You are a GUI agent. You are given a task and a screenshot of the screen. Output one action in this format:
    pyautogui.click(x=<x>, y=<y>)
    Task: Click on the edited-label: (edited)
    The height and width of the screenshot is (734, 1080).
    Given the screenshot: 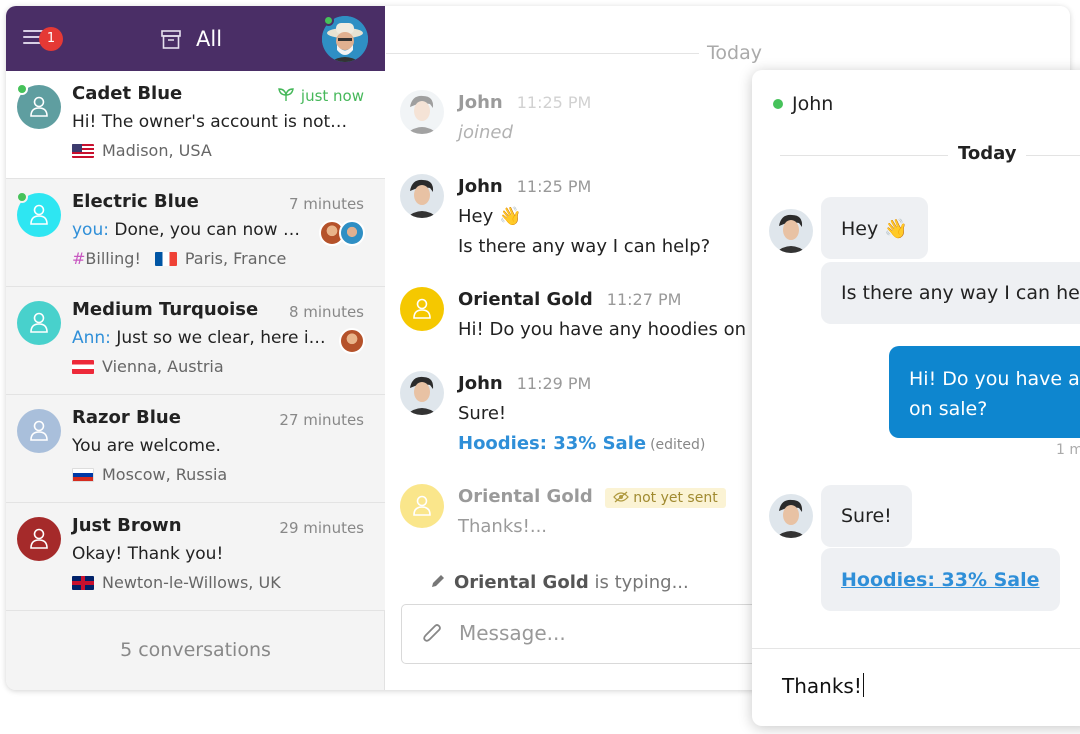 What is the action you would take?
    pyautogui.click(x=678, y=445)
    